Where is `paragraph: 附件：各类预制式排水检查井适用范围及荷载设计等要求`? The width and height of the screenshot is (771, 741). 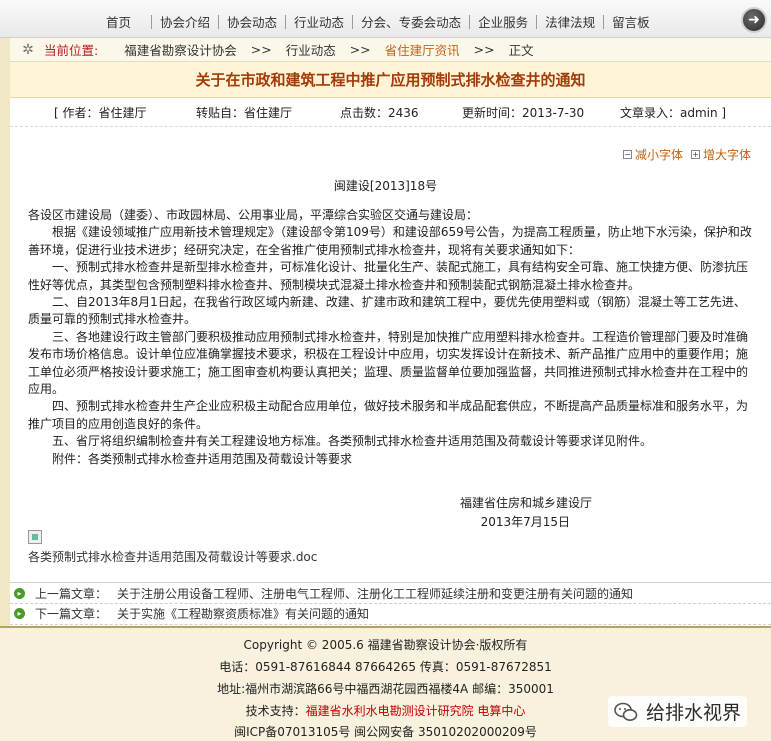 paragraph: 附件：各类预制式排水检查井适用范围及荷载设计等要求 is located at coordinates (202, 458).